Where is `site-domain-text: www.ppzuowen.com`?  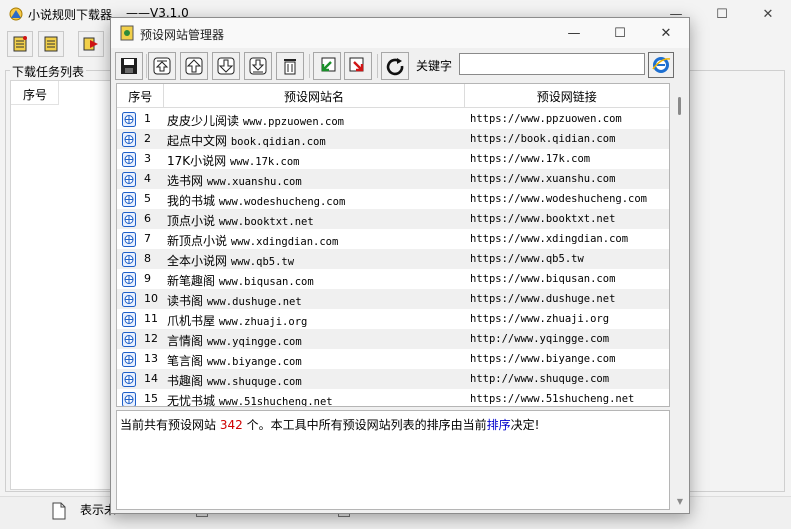 site-domain-text: www.ppzuowen.com is located at coordinates (293, 122).